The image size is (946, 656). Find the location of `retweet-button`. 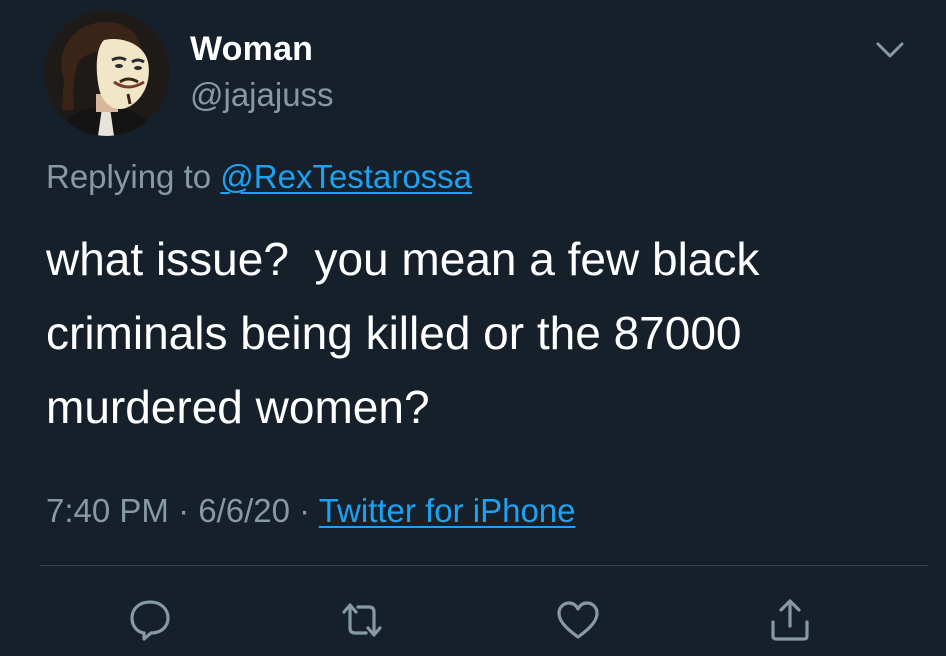

retweet-button is located at coordinates (362, 620).